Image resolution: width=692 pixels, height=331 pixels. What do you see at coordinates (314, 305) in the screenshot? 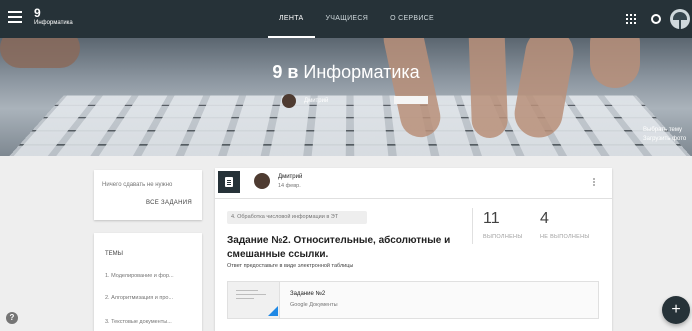
I see `attachment-source: Google Документы` at bounding box center [314, 305].